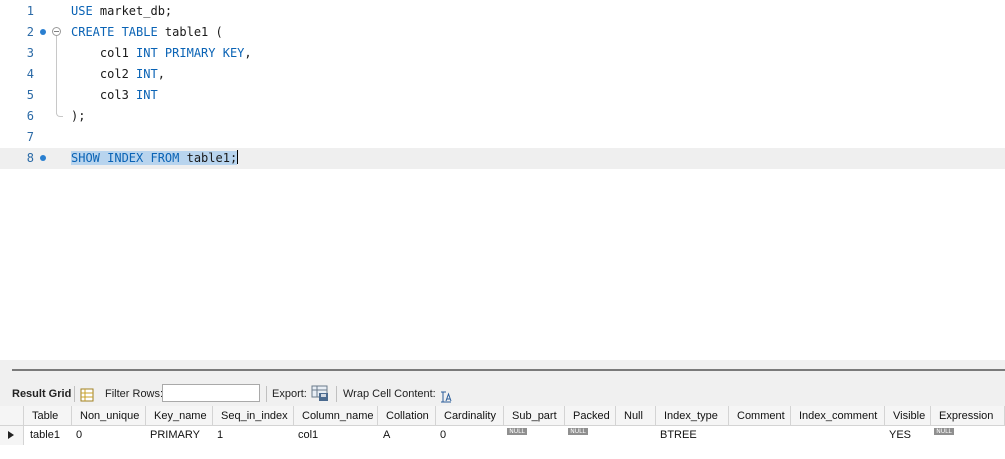 The image size is (1005, 459). I want to click on column-header: Non_unique, so click(109, 416).